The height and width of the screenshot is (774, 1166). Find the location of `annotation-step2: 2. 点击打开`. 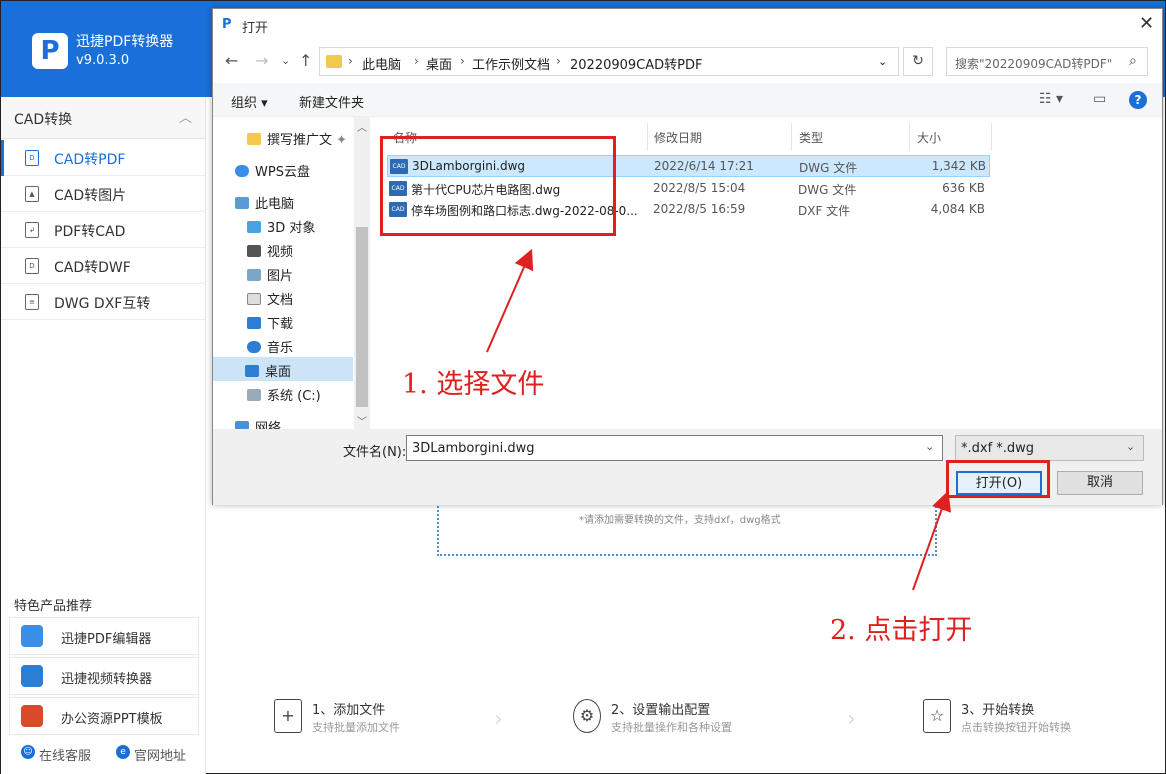

annotation-step2: 2. 点击打开 is located at coordinates (901, 630).